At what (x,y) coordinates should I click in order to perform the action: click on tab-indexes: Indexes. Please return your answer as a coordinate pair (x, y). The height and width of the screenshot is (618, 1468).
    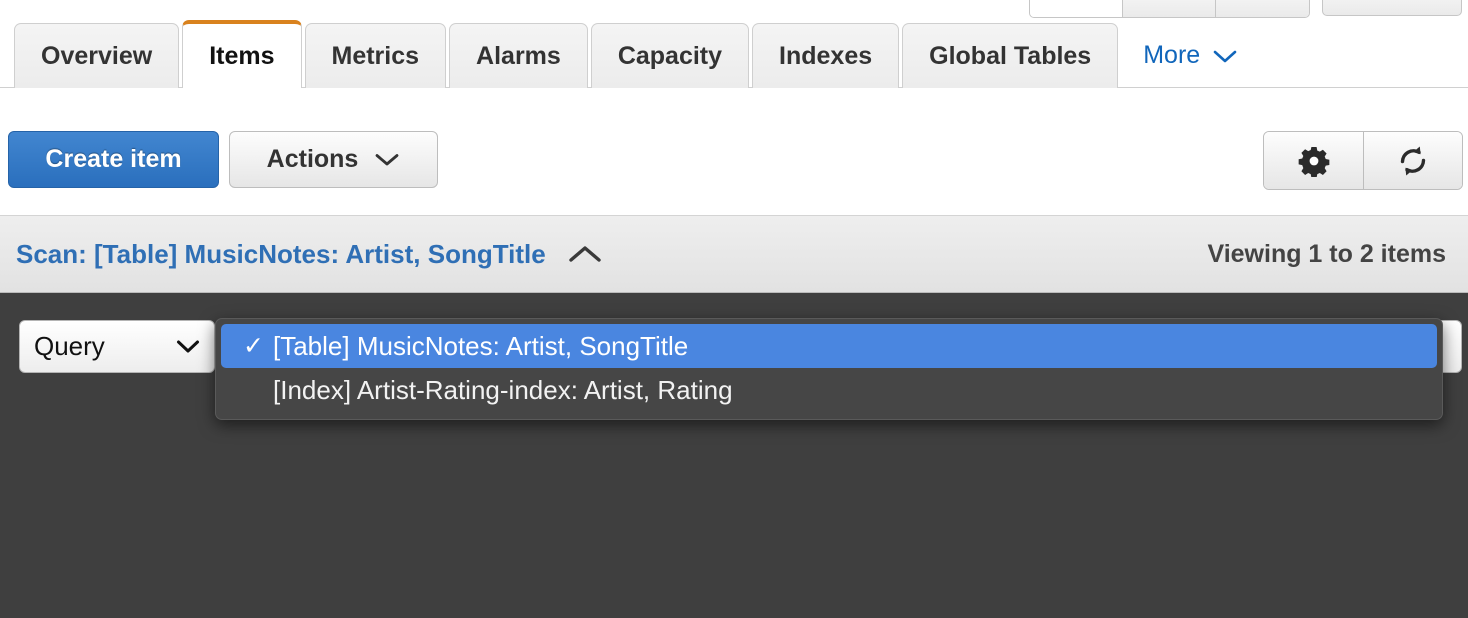
    Looking at the image, I should click on (826, 55).